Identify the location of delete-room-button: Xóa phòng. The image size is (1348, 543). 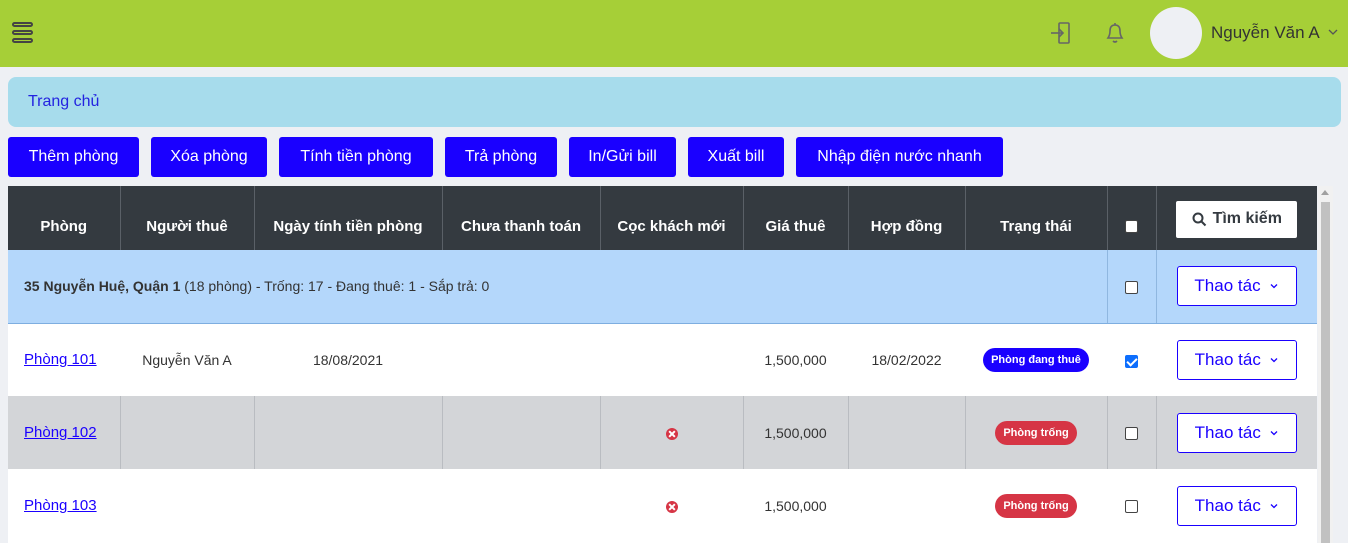
(209, 157).